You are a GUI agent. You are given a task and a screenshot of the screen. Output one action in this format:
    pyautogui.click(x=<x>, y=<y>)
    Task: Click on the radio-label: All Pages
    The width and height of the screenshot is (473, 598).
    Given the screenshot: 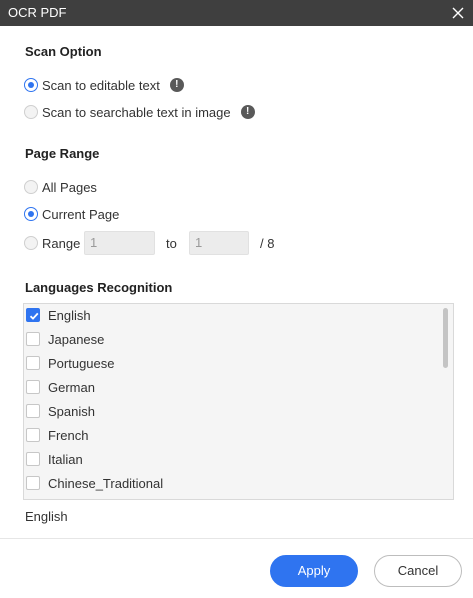 What is the action you would take?
    pyautogui.click(x=69, y=187)
    